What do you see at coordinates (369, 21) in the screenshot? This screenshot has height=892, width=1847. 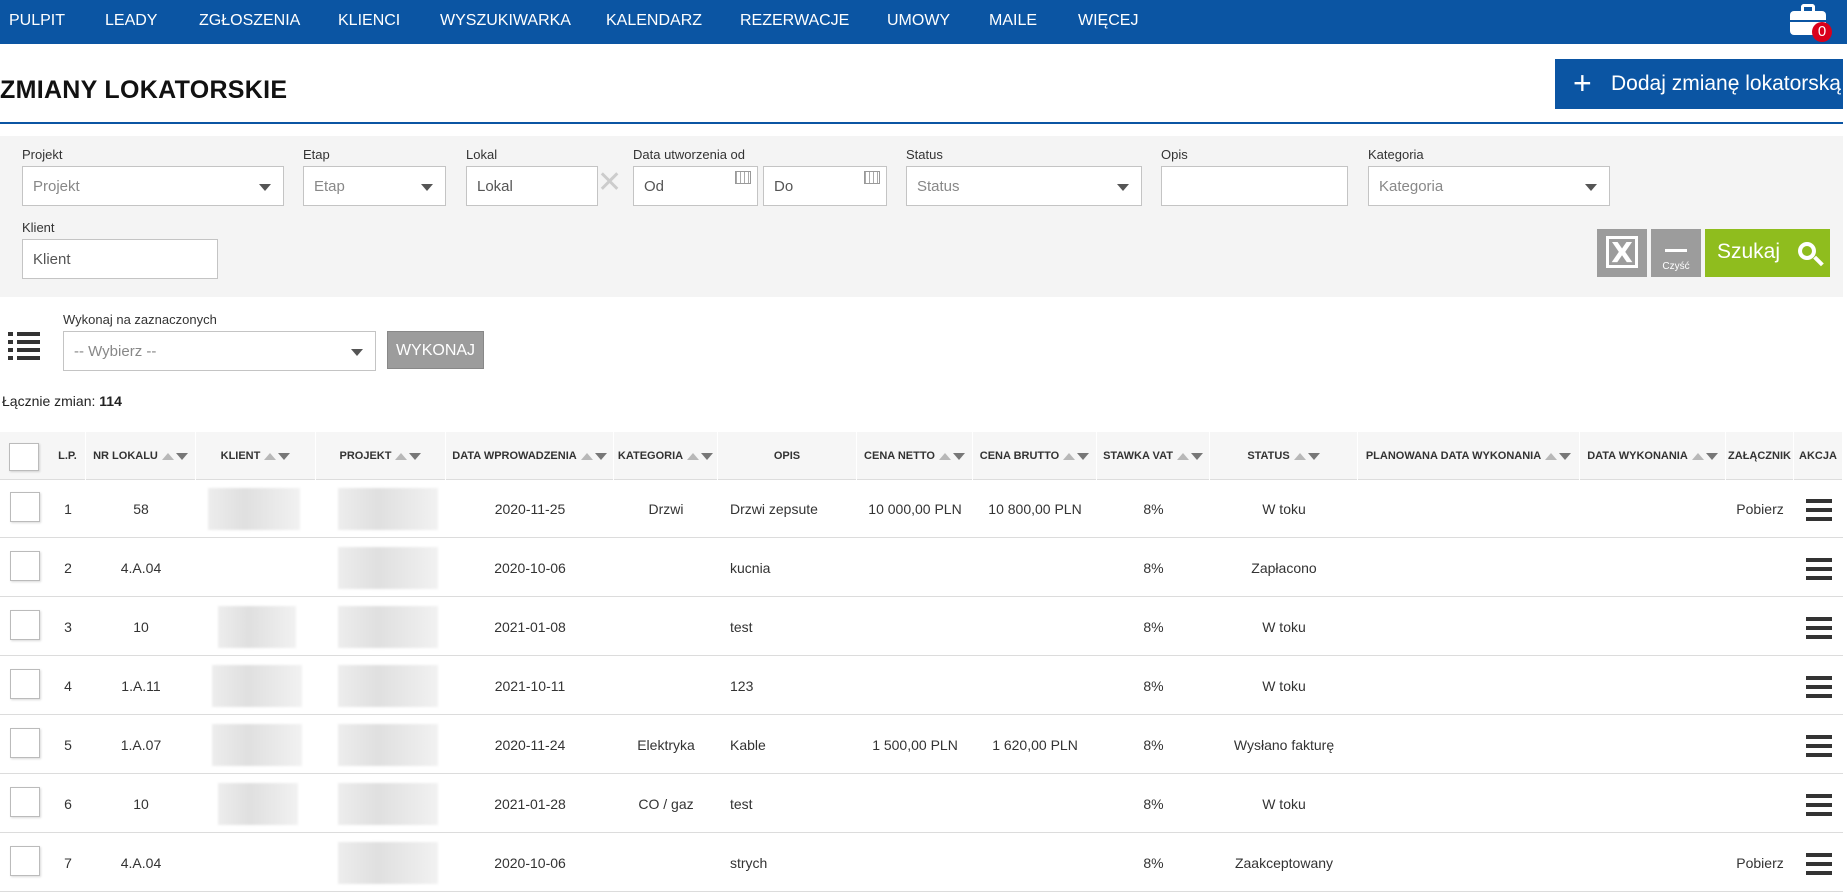 I see `nav-item-klienci: KLIENCI` at bounding box center [369, 21].